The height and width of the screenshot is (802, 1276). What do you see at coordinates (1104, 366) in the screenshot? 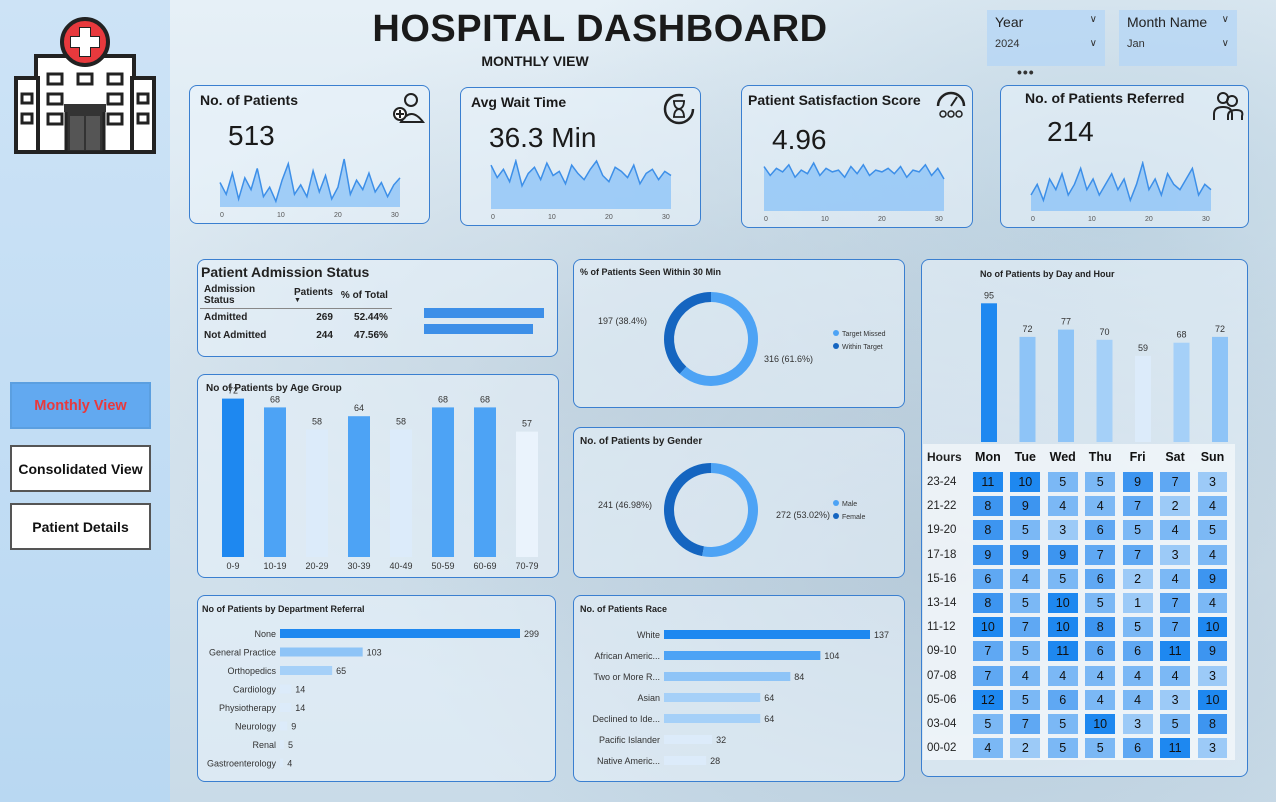
I see `day-bar-chart: 95 72 77 70 59 68 72` at bounding box center [1104, 366].